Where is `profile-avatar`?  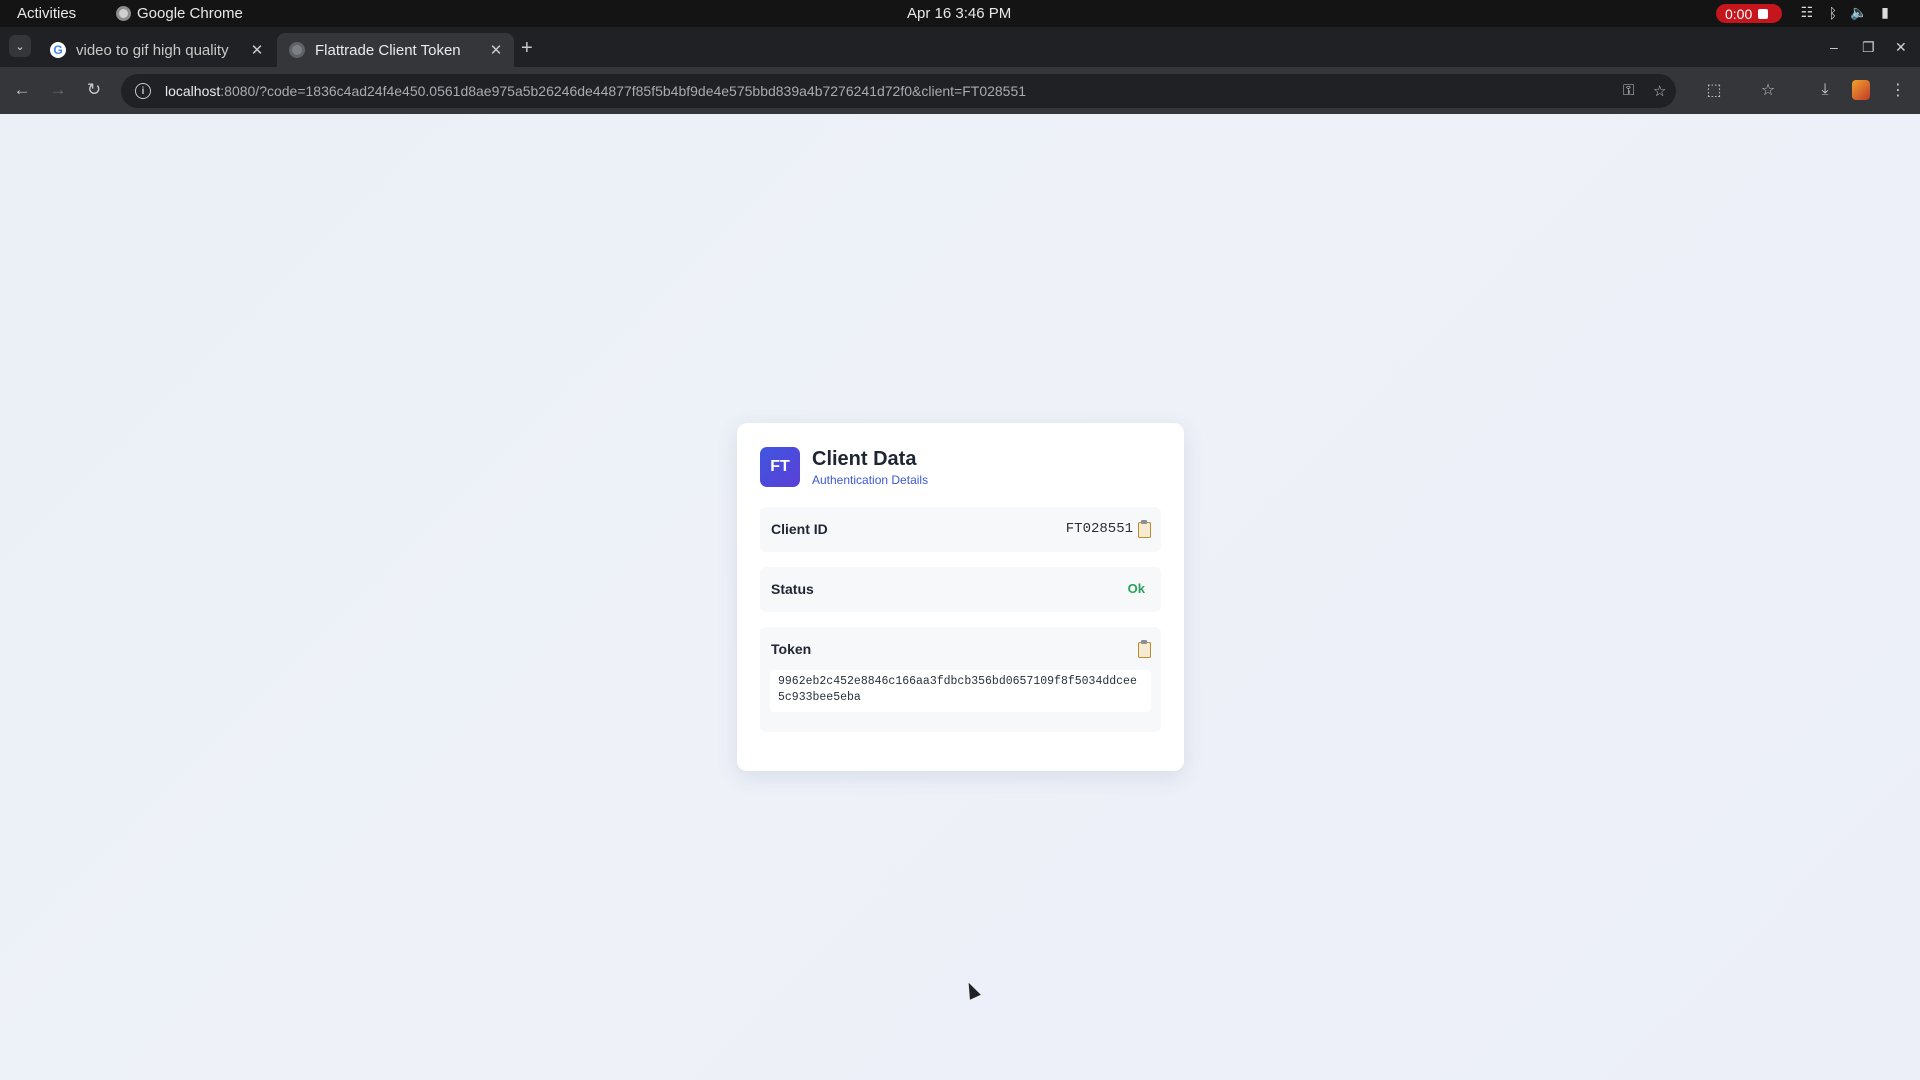
profile-avatar is located at coordinates (1861, 90).